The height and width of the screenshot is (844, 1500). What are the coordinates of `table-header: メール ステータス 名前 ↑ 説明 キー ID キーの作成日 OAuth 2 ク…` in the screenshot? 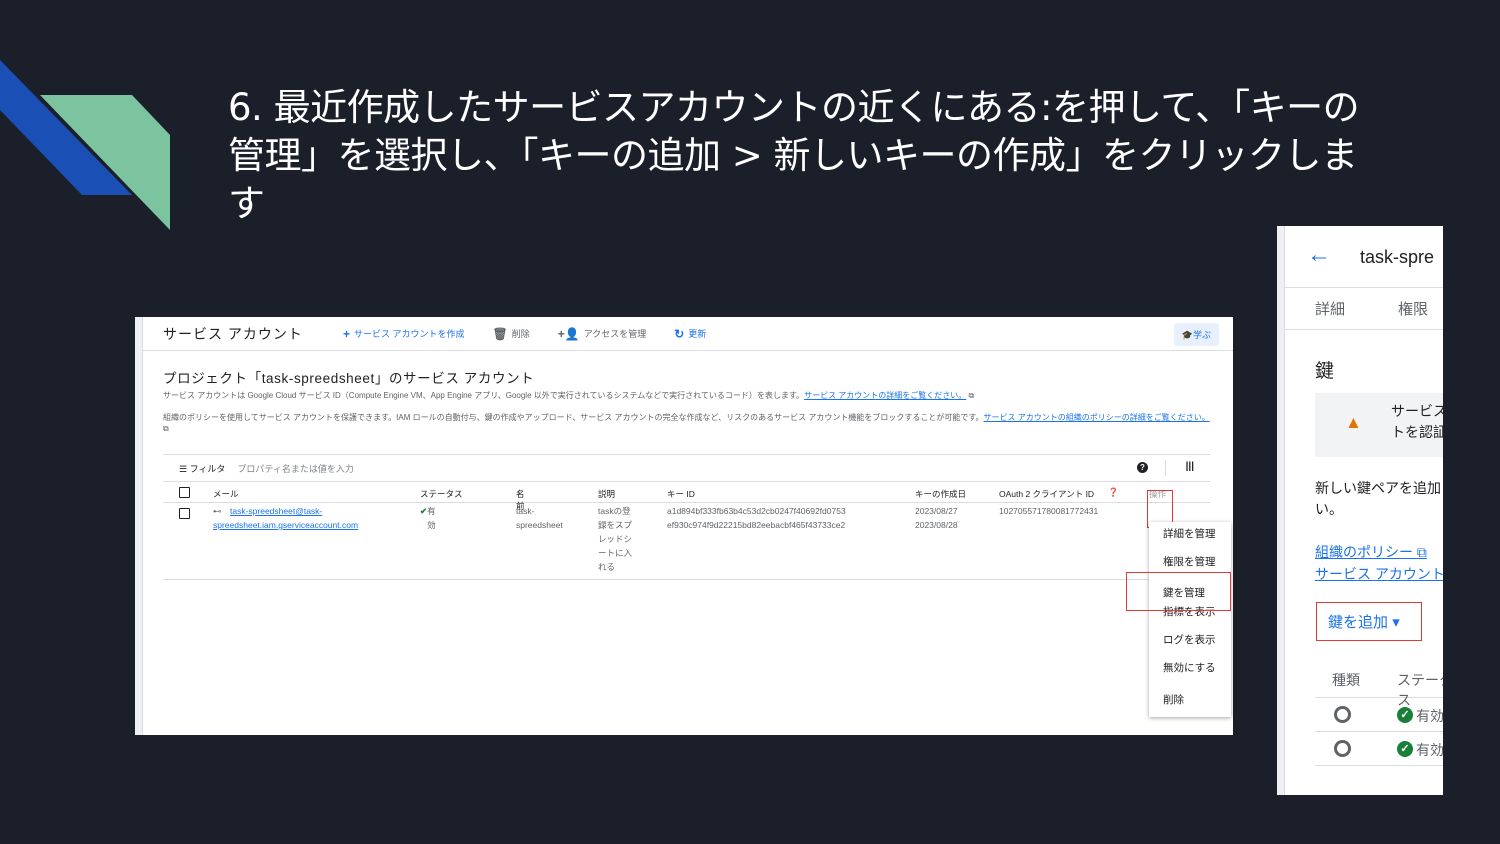 It's located at (686, 497).